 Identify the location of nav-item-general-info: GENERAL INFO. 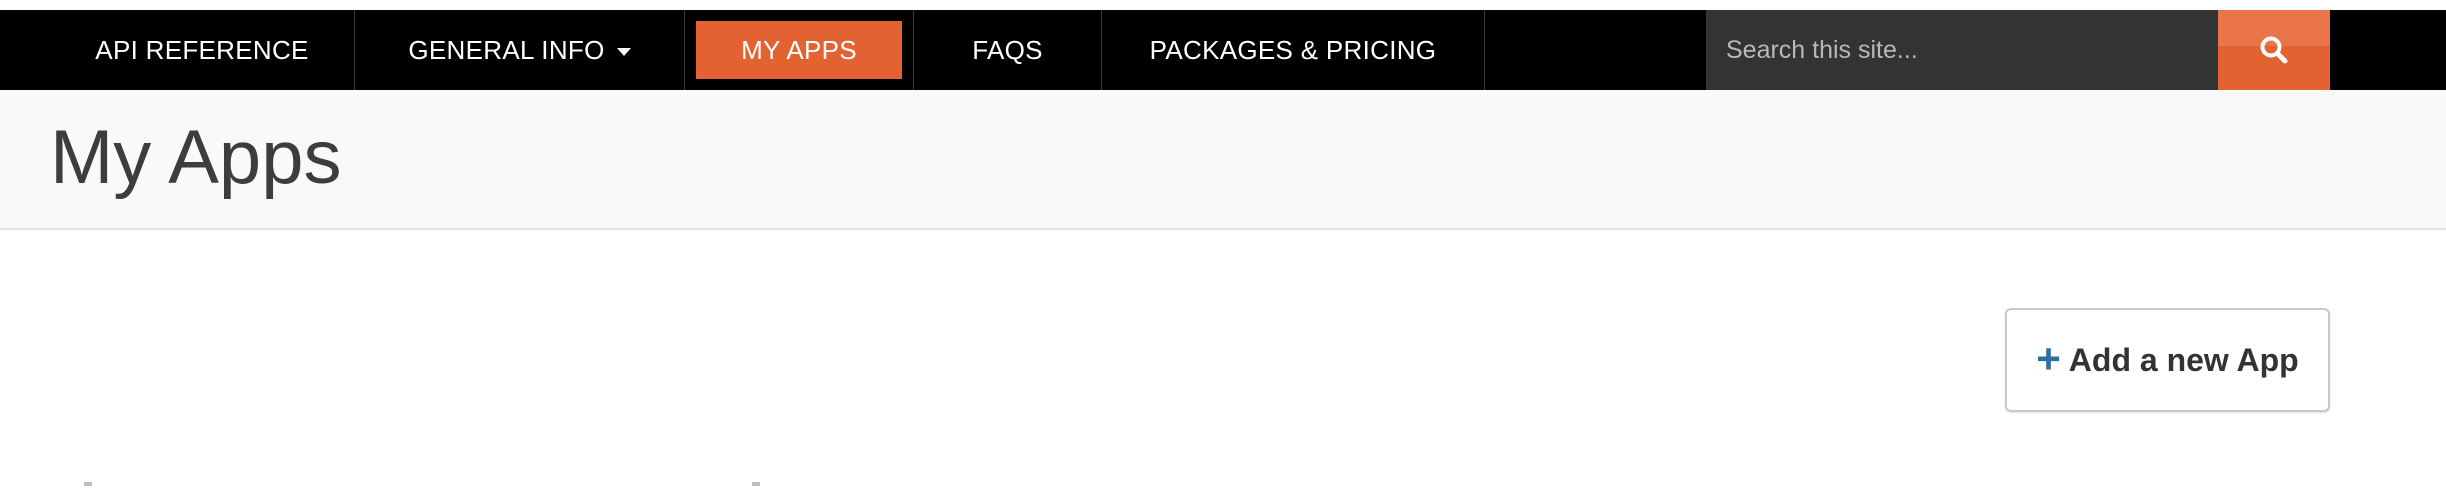
(519, 50).